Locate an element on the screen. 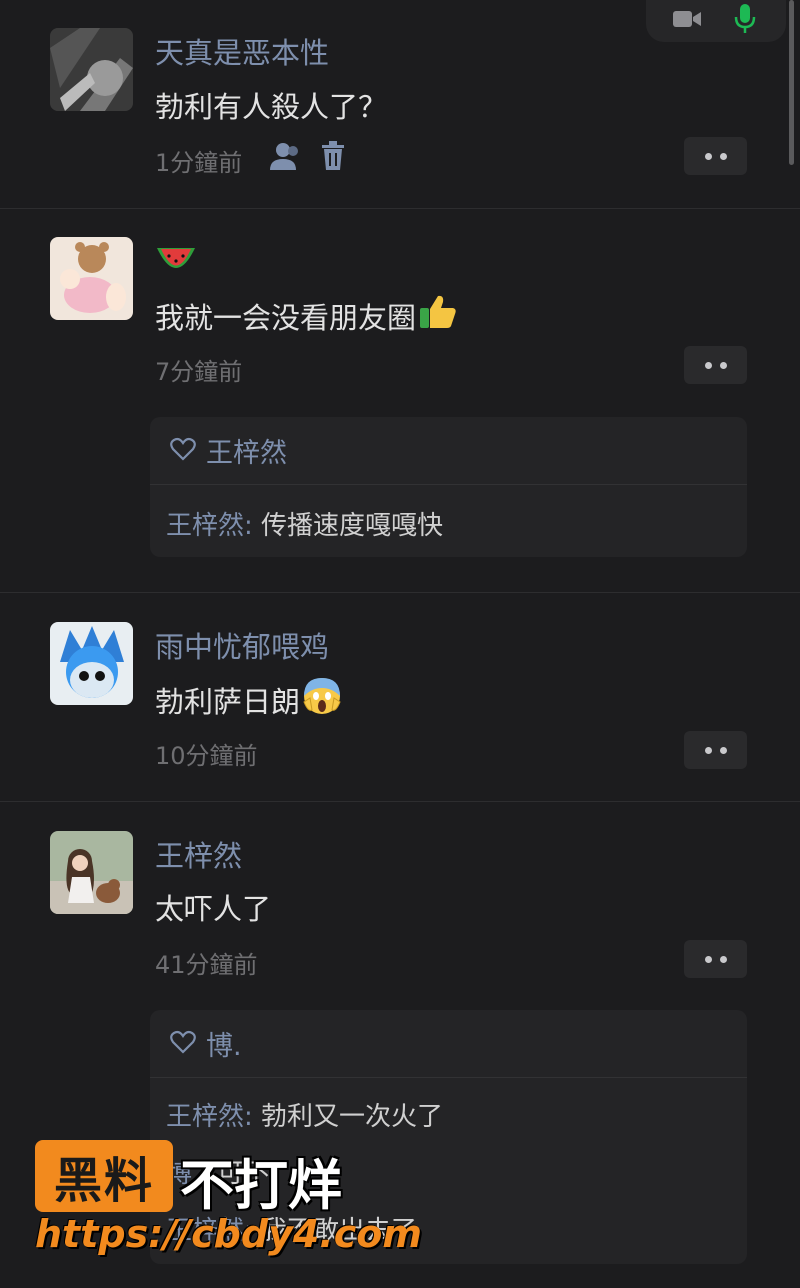  scrollbar is located at coordinates (791, 82).